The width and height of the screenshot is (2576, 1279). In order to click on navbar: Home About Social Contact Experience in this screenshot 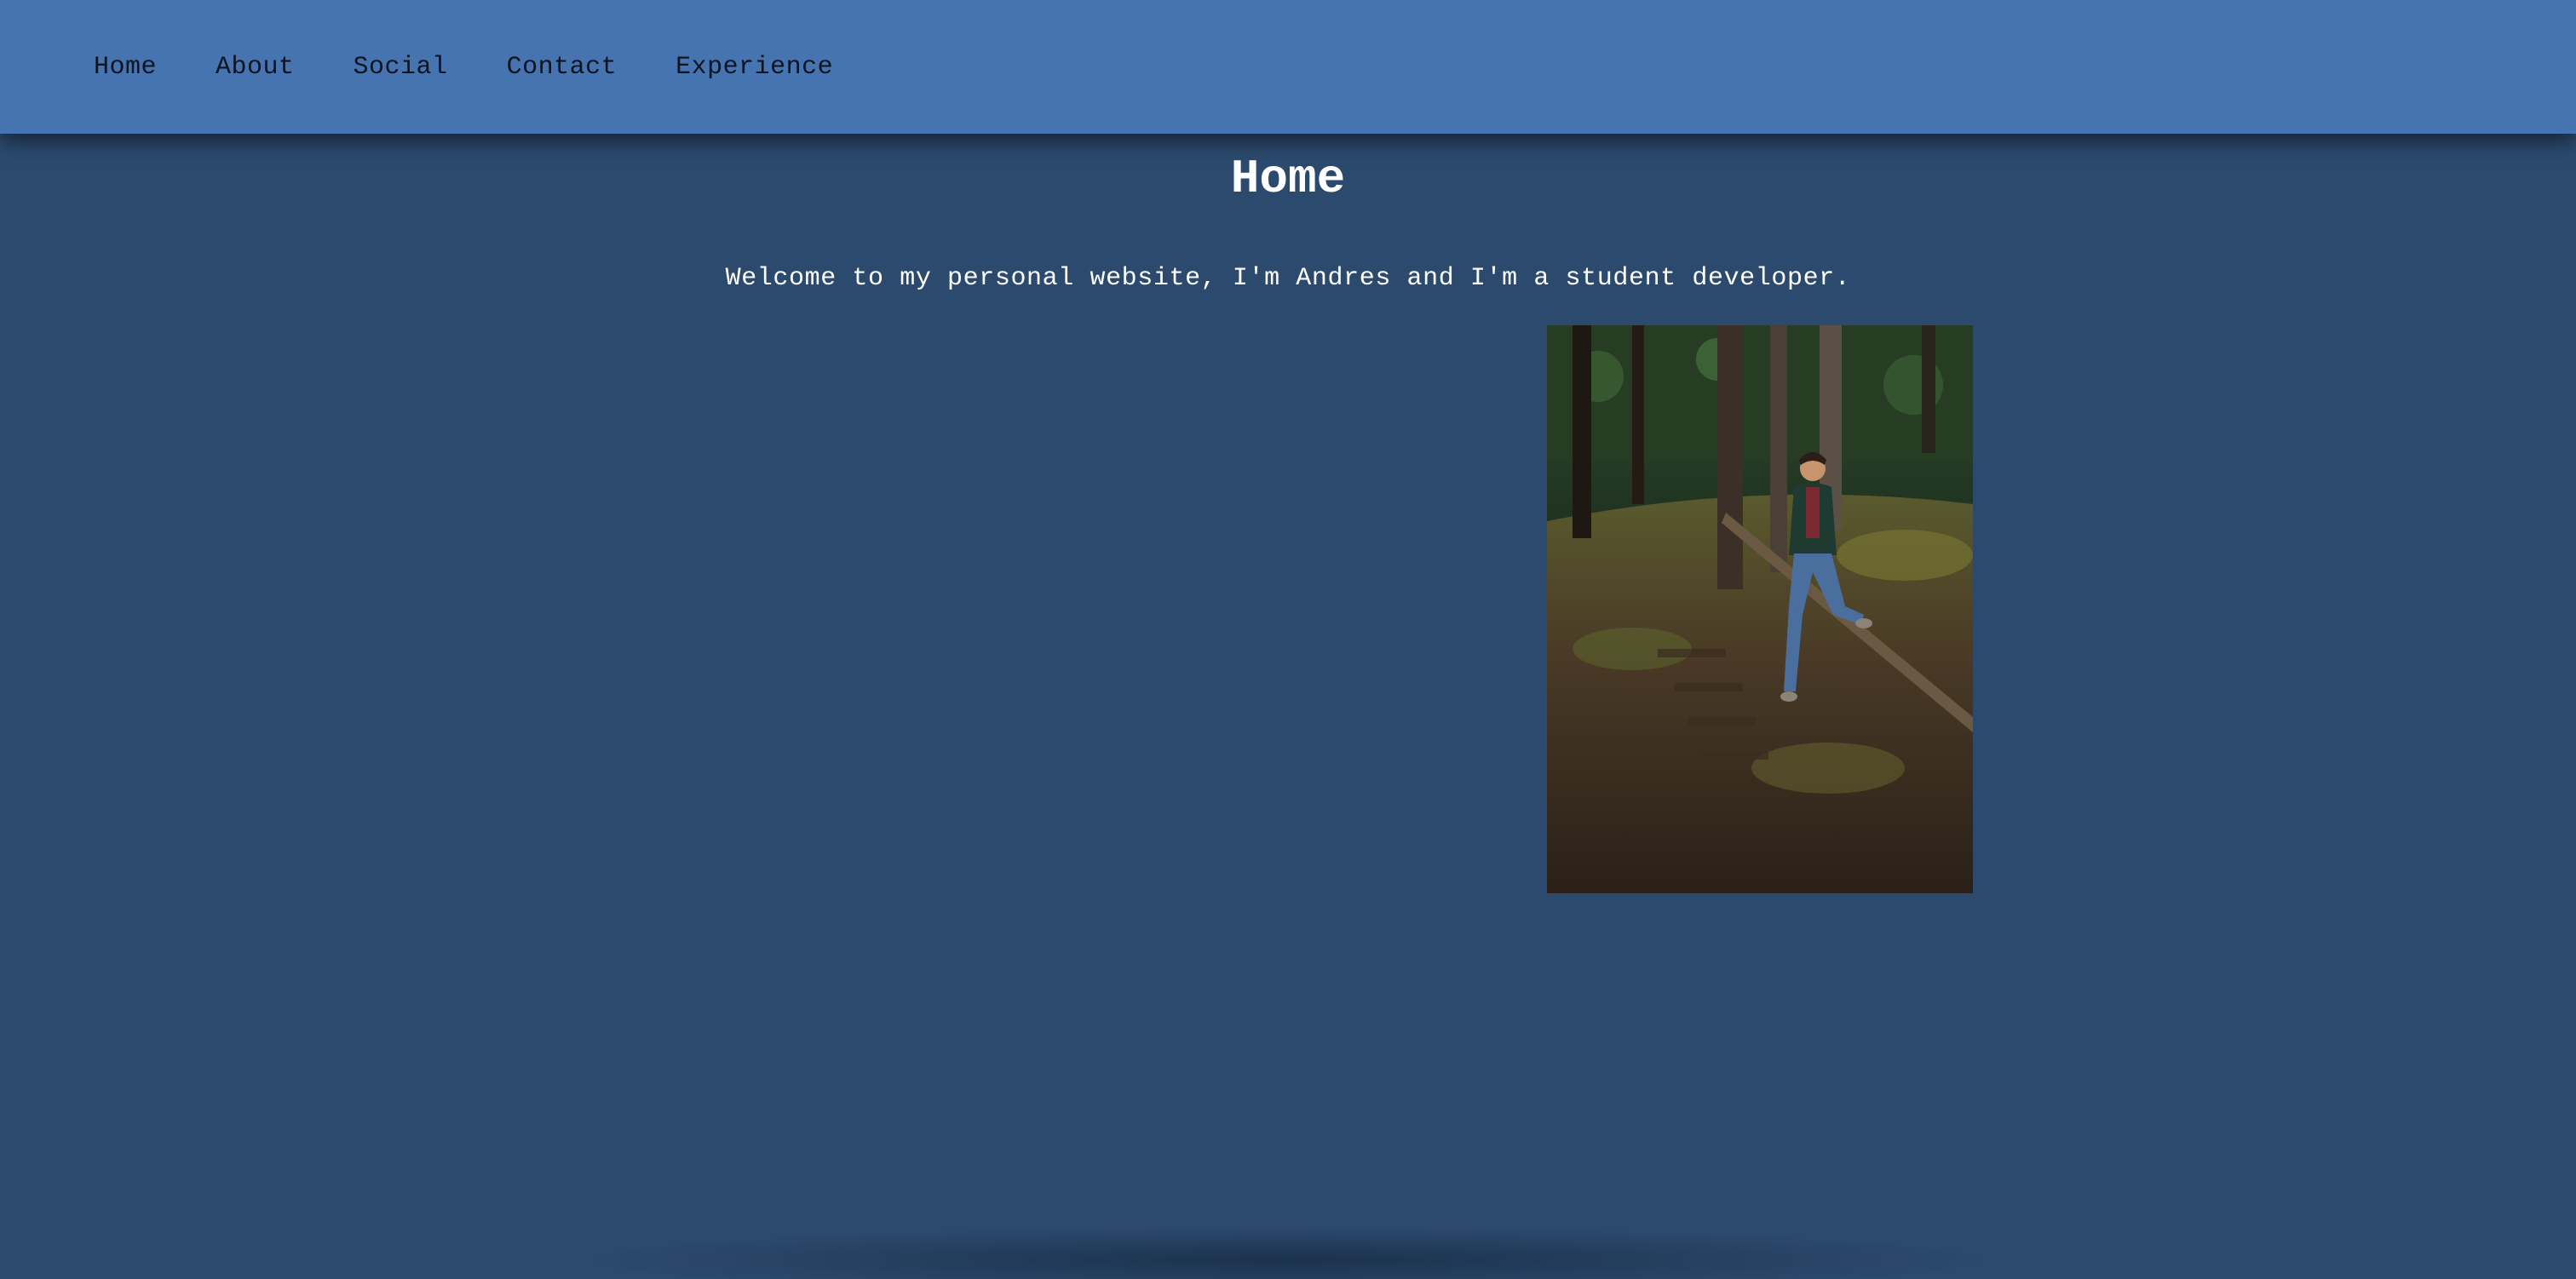, I will do `click(1288, 67)`.